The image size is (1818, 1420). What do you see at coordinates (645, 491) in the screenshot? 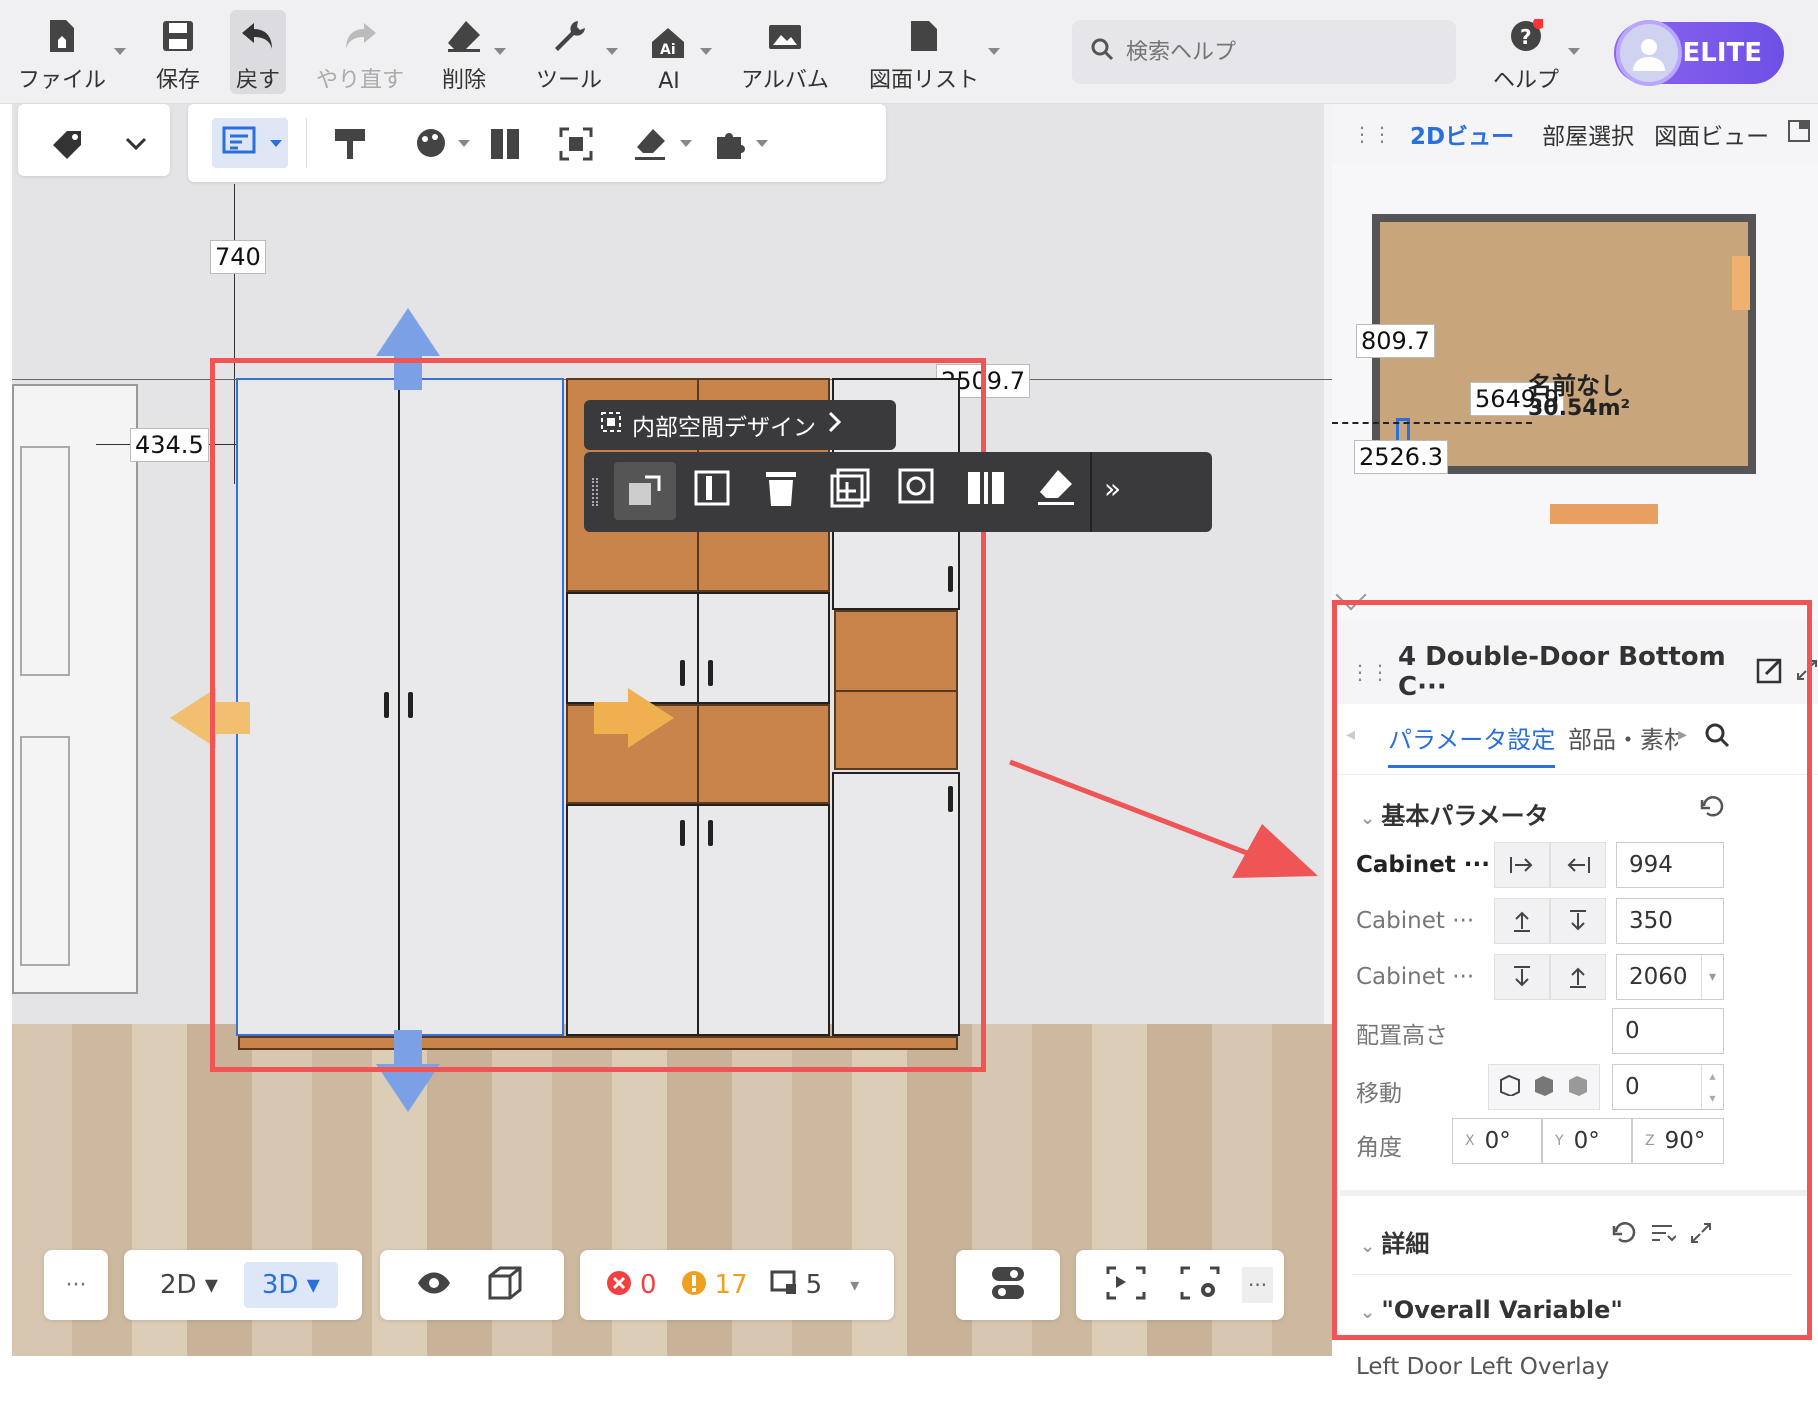
I see `resize-icon` at bounding box center [645, 491].